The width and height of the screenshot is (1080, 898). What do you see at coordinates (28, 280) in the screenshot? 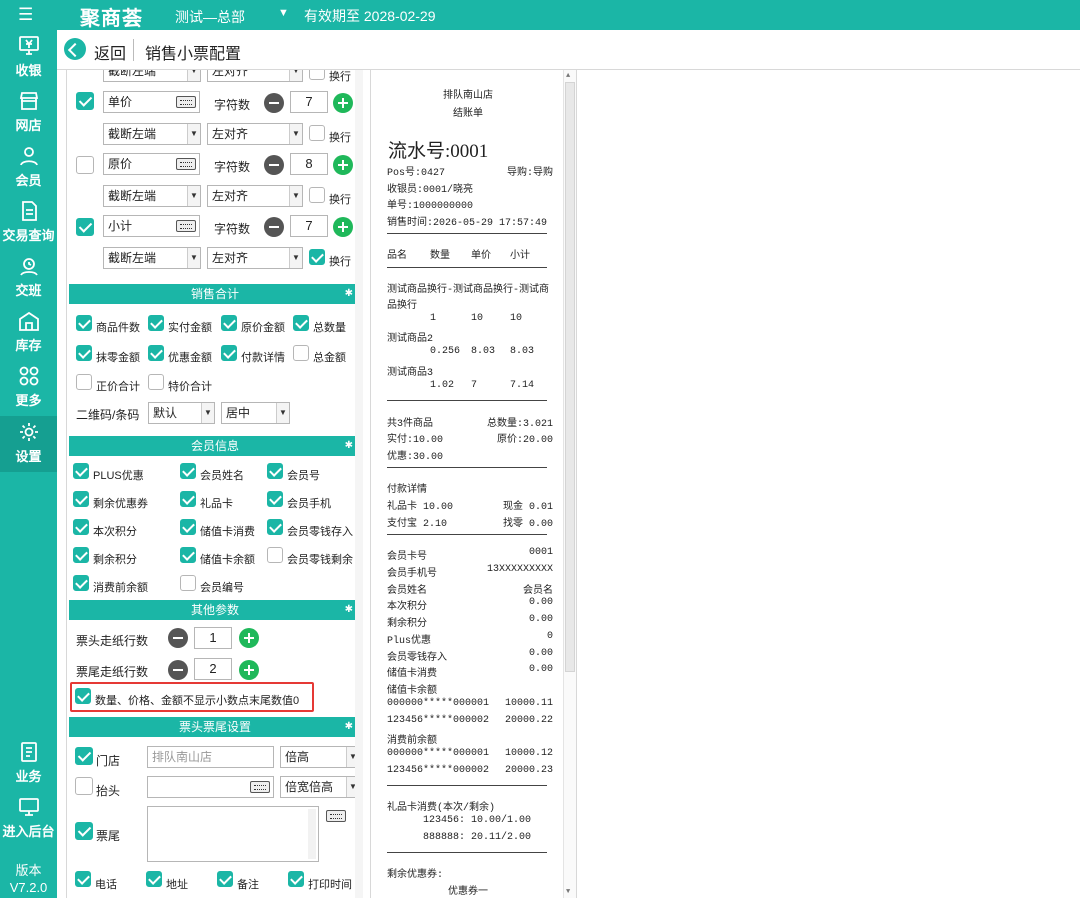
I see `sidebar-item-shift: 交班` at bounding box center [28, 280].